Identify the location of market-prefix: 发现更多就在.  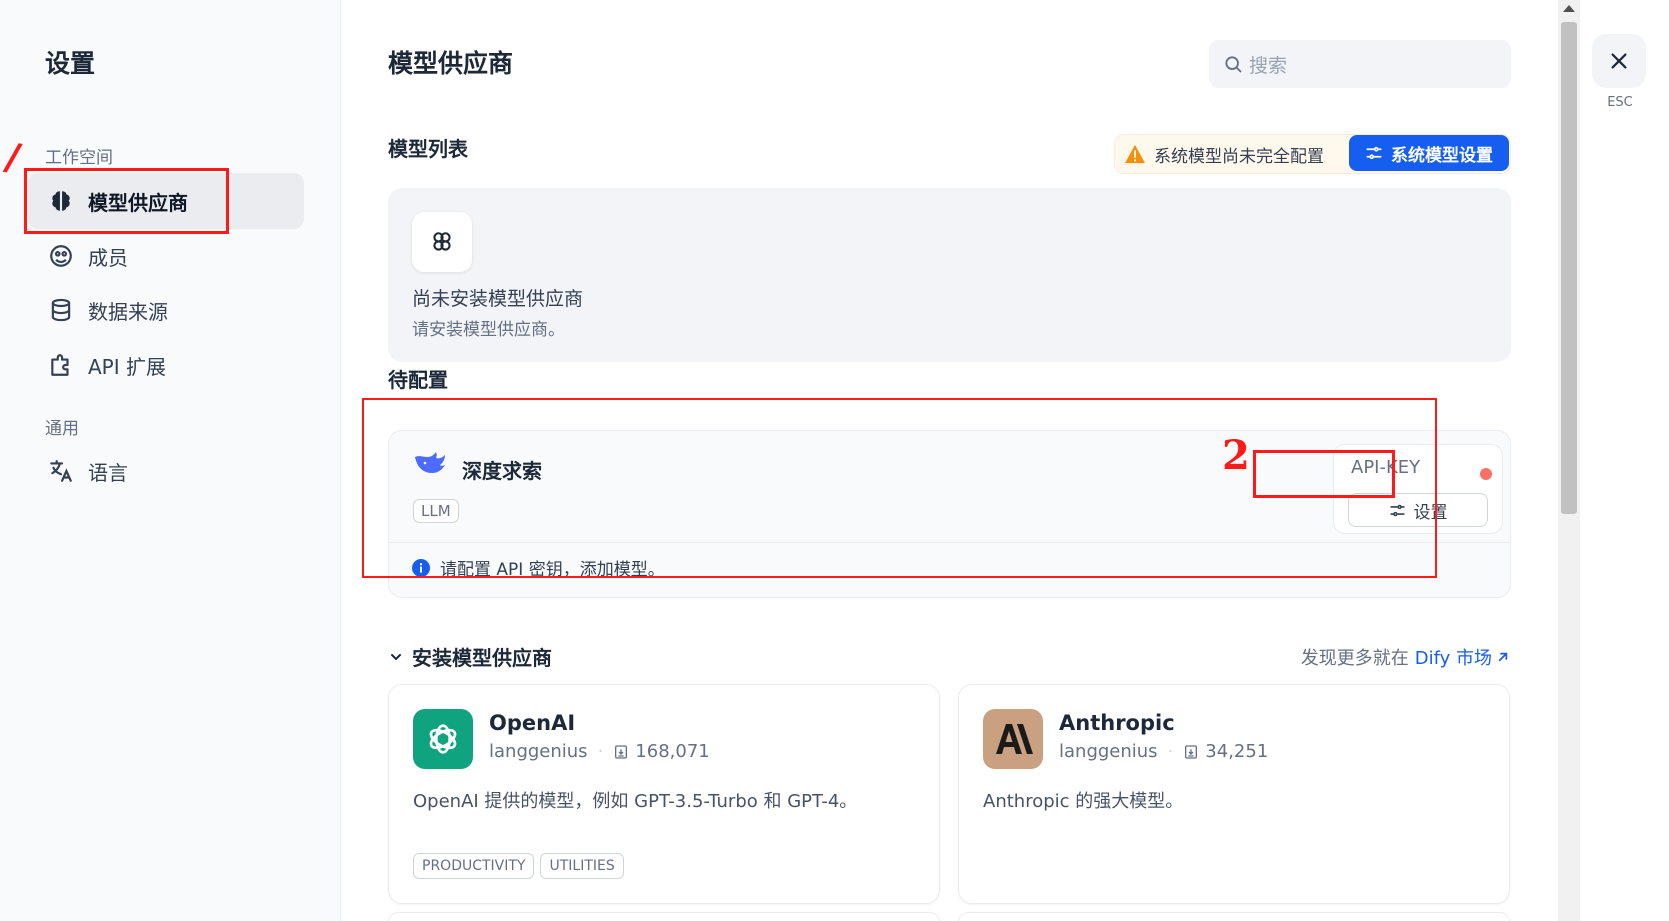
(1354, 658).